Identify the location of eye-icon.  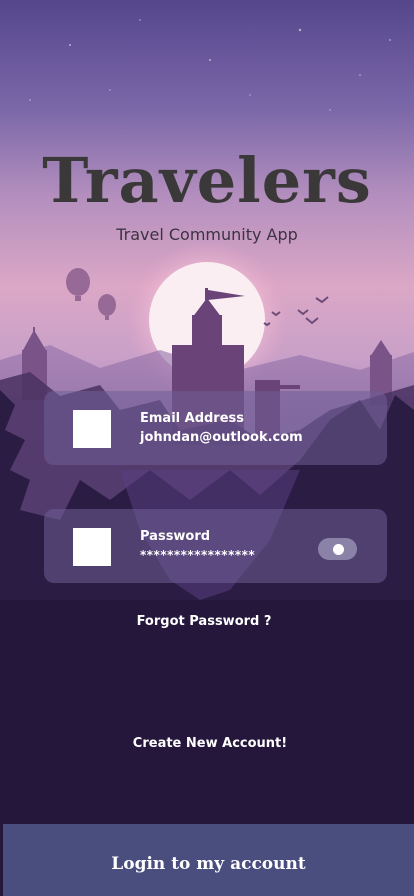
(338, 549).